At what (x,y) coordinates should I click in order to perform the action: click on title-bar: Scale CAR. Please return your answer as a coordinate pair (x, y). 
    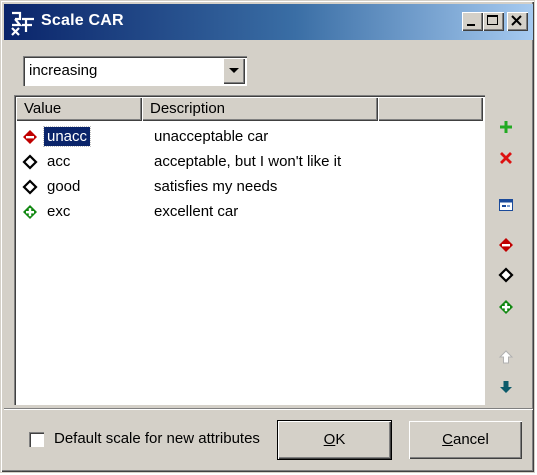
    Looking at the image, I should click on (268, 22).